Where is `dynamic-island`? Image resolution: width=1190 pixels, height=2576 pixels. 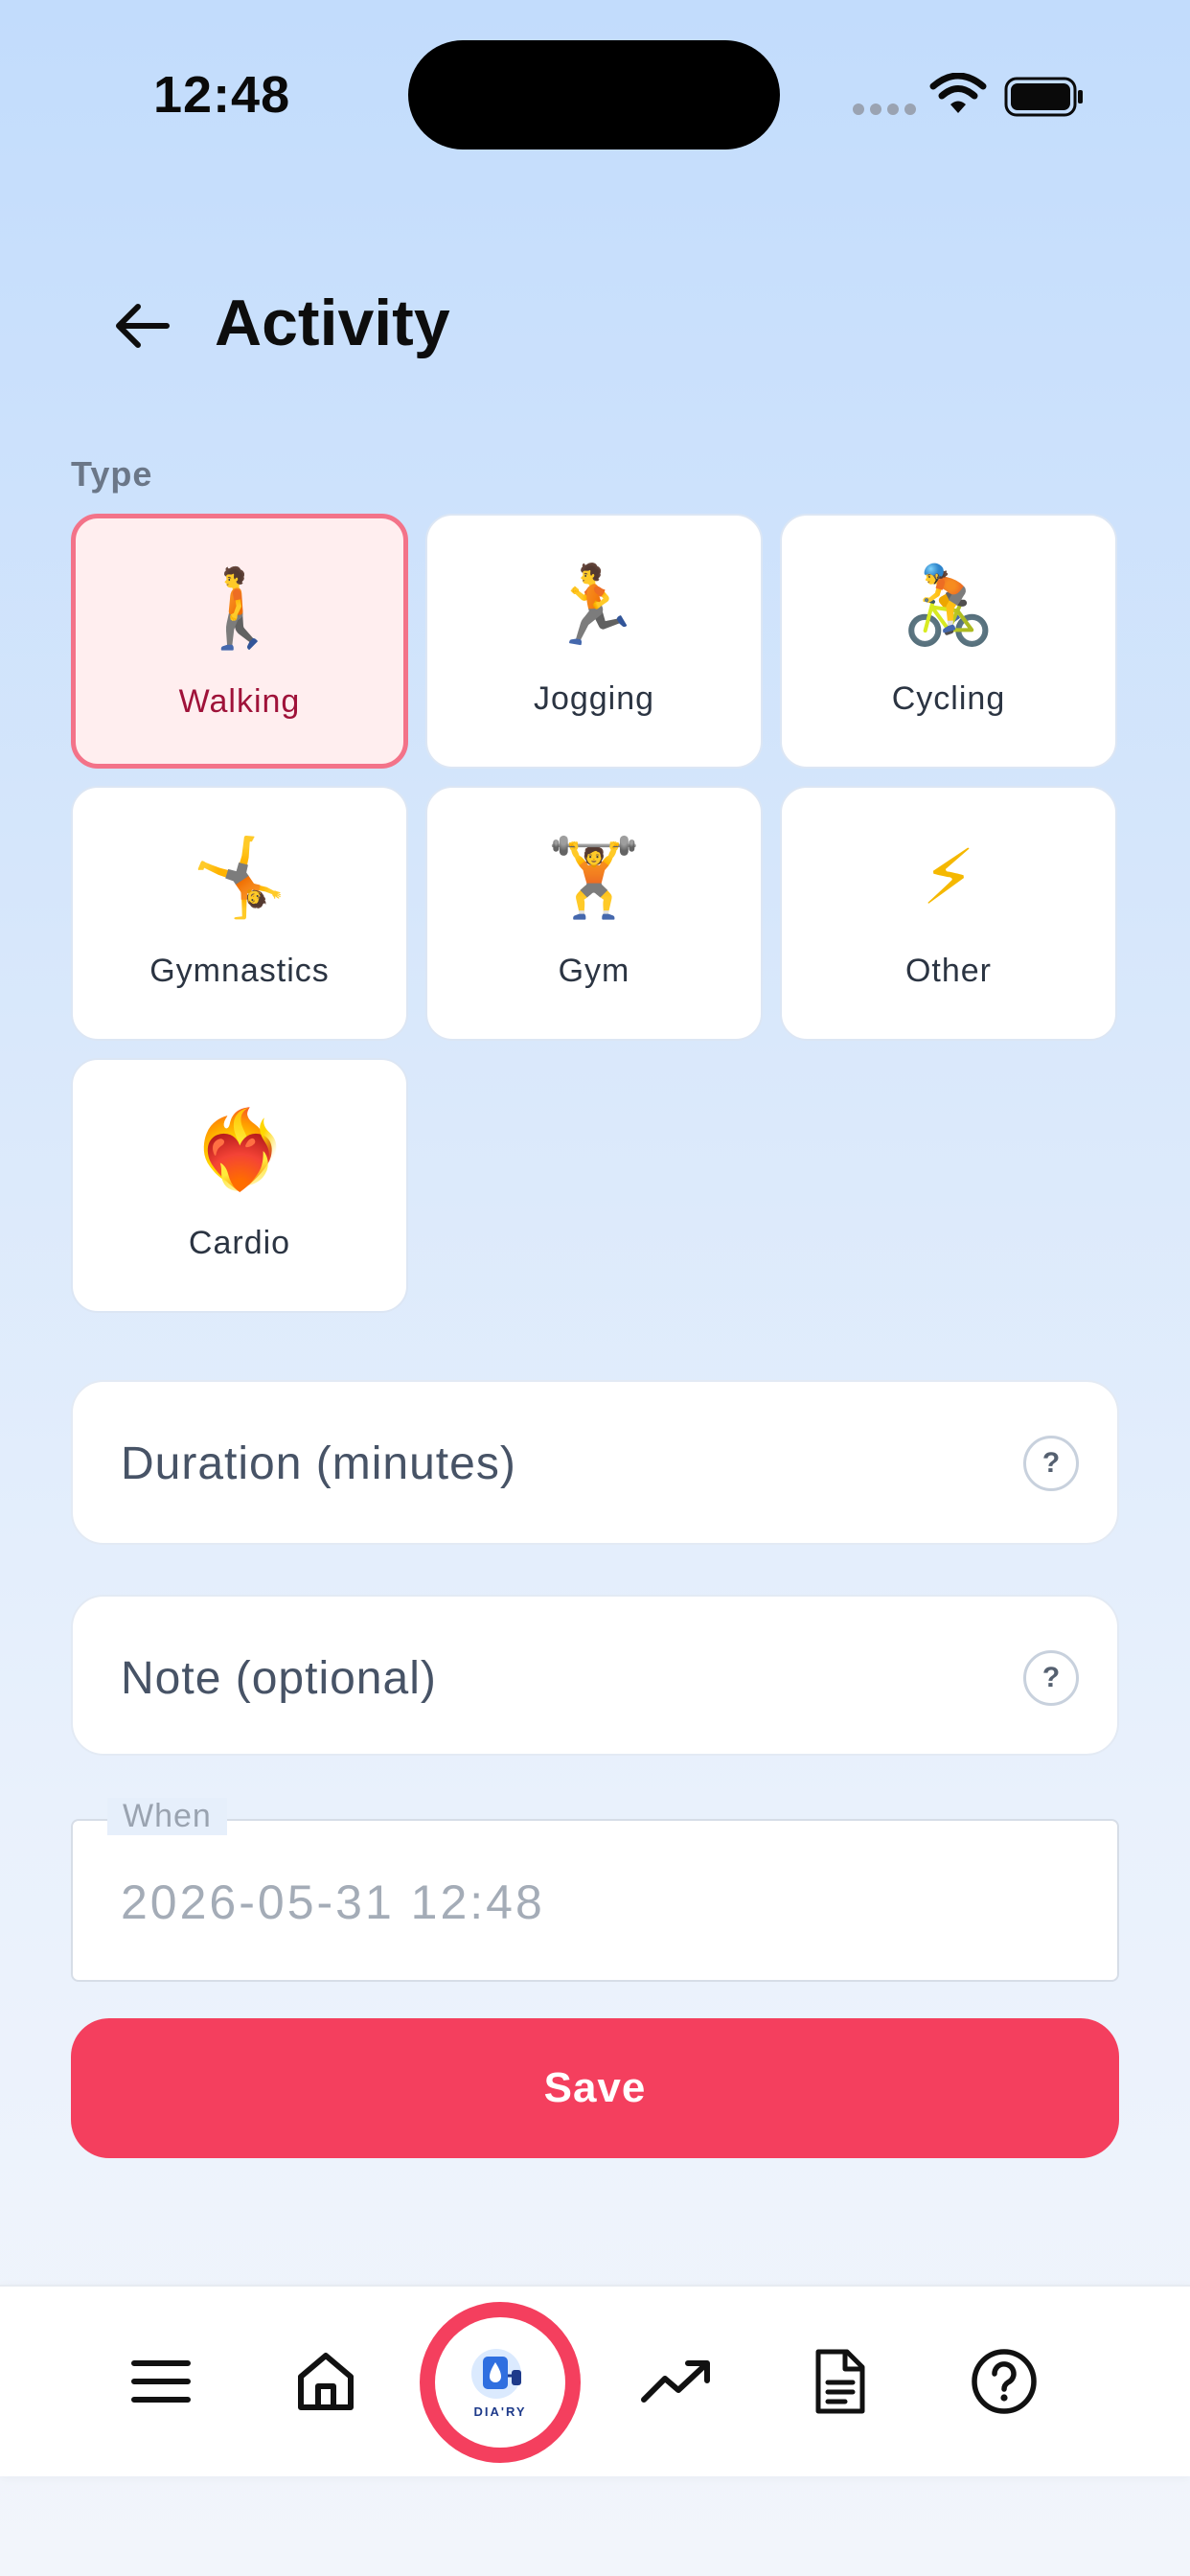 dynamic-island is located at coordinates (594, 95).